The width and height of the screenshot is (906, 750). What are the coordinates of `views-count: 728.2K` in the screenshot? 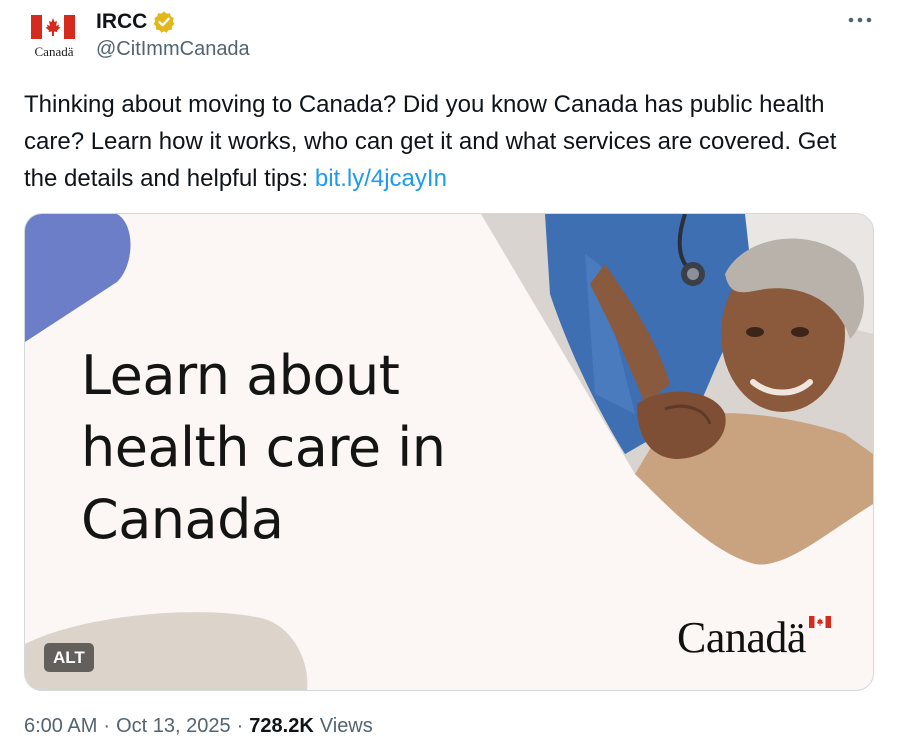 It's located at (281, 726).